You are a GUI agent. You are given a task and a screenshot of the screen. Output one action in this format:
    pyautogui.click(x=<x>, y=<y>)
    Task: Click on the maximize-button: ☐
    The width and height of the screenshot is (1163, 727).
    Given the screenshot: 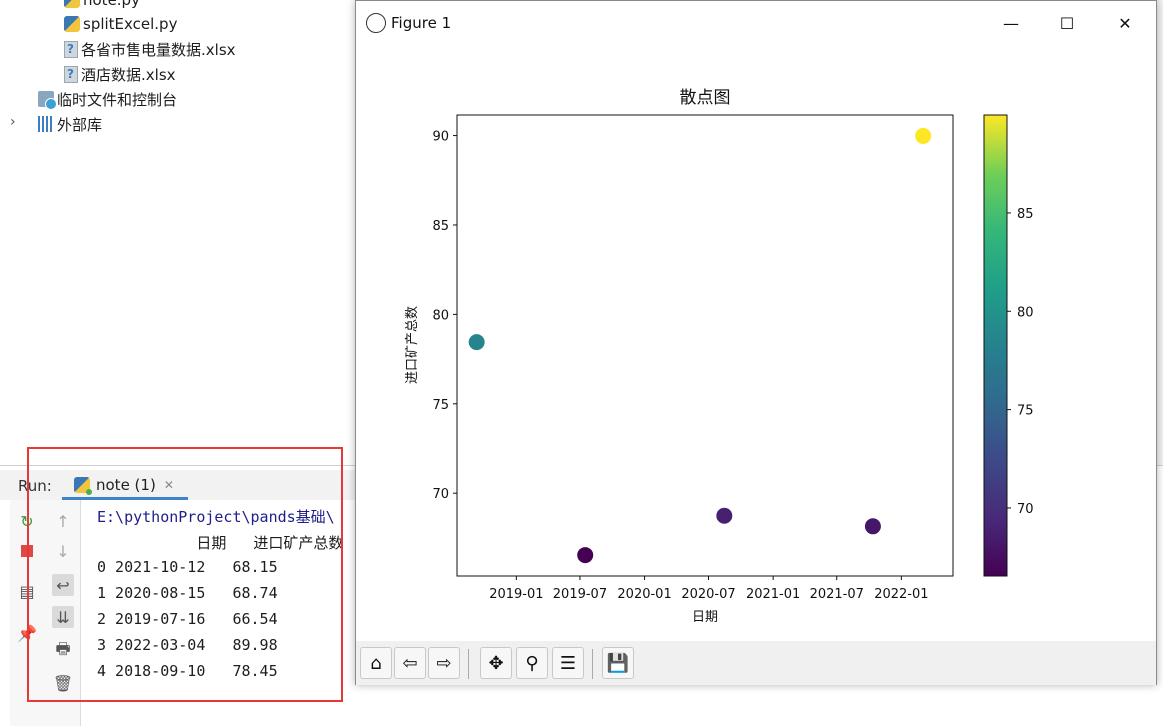 What is the action you would take?
    pyautogui.click(x=1067, y=23)
    